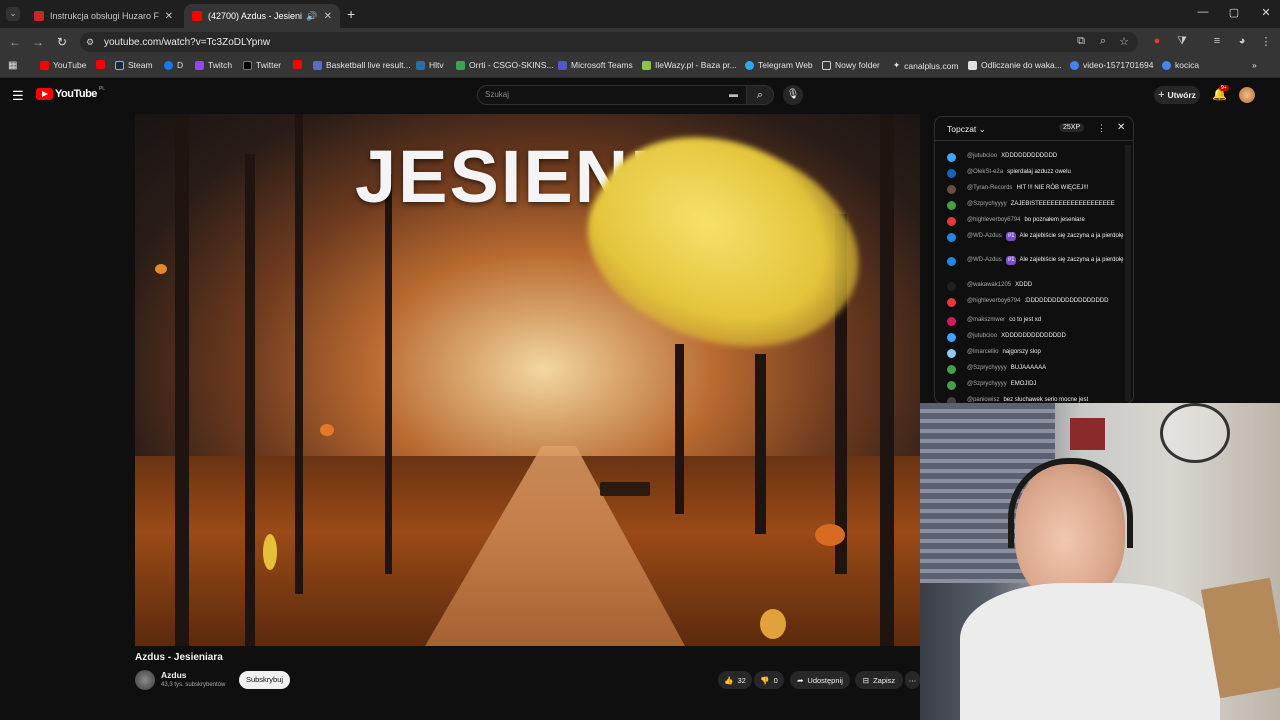 Image resolution: width=1280 pixels, height=720 pixels. Describe the element at coordinates (15, 42) in the screenshot. I see `back-icon: ←` at that location.